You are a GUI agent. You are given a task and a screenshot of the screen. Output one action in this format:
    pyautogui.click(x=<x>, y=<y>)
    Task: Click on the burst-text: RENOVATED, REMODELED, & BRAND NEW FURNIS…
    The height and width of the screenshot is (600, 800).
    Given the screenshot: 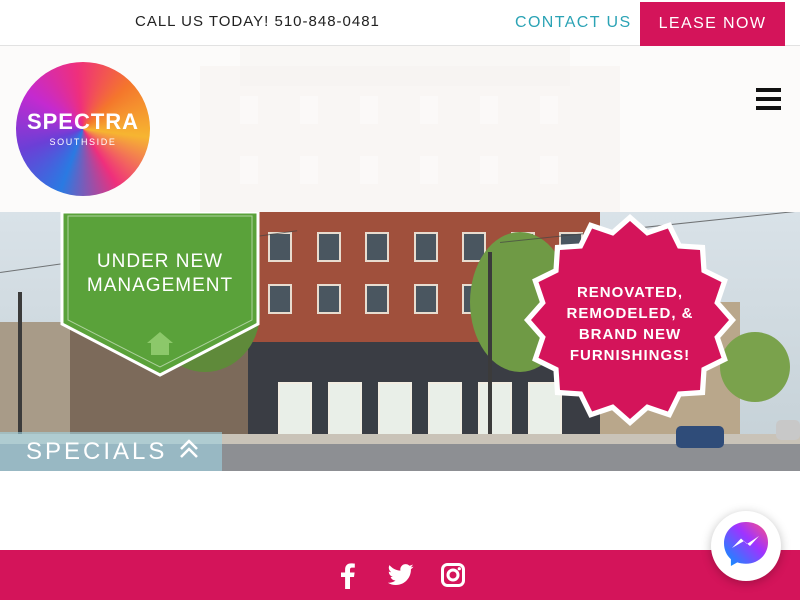 What is the action you would take?
    pyautogui.click(x=630, y=324)
    